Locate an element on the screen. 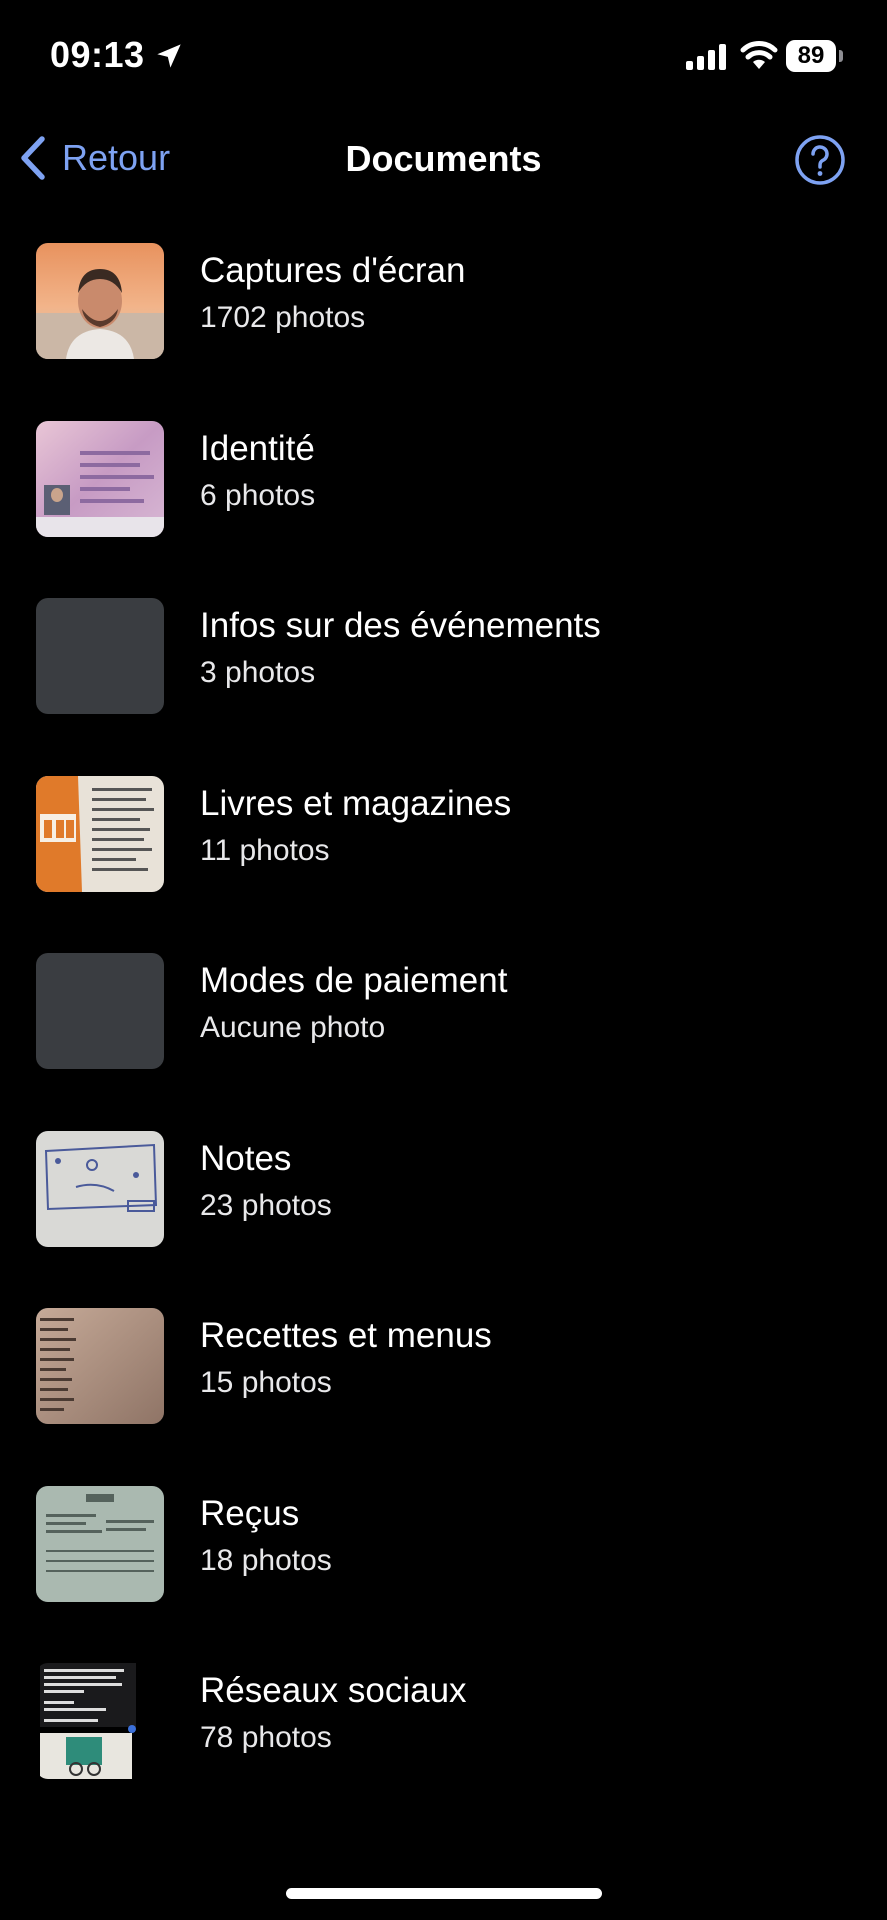 Image resolution: width=887 pixels, height=1920 pixels. cellular-signal-icon is located at coordinates (706, 57).